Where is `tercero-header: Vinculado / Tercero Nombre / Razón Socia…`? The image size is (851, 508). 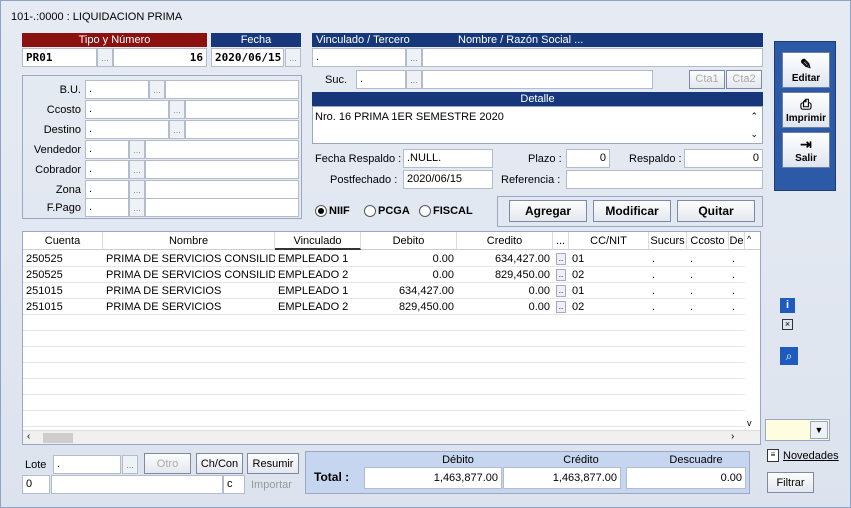 tercero-header: Vinculado / Tercero Nombre / Razón Socia… is located at coordinates (537, 40).